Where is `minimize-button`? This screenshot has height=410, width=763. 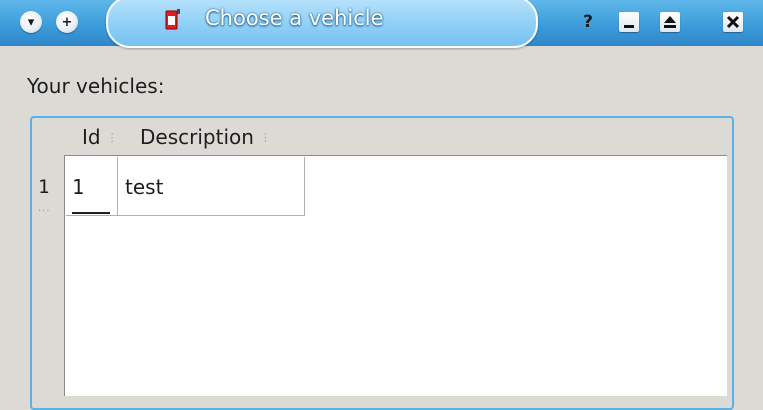
minimize-button is located at coordinates (629, 22).